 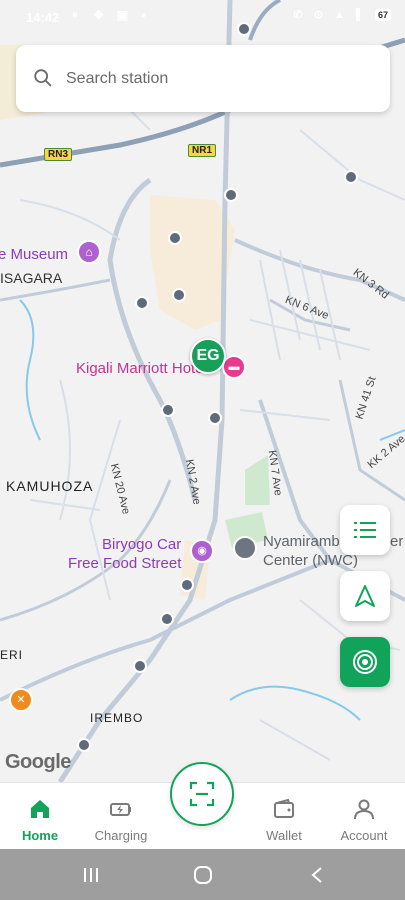 I want to click on navigate-button, so click(x=365, y=596).